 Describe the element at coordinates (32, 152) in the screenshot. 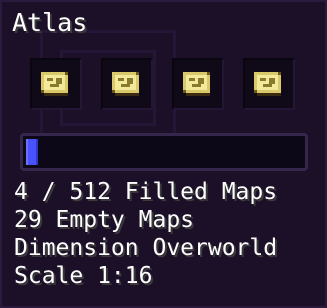

I see `fill-progress-bar-fill` at that location.